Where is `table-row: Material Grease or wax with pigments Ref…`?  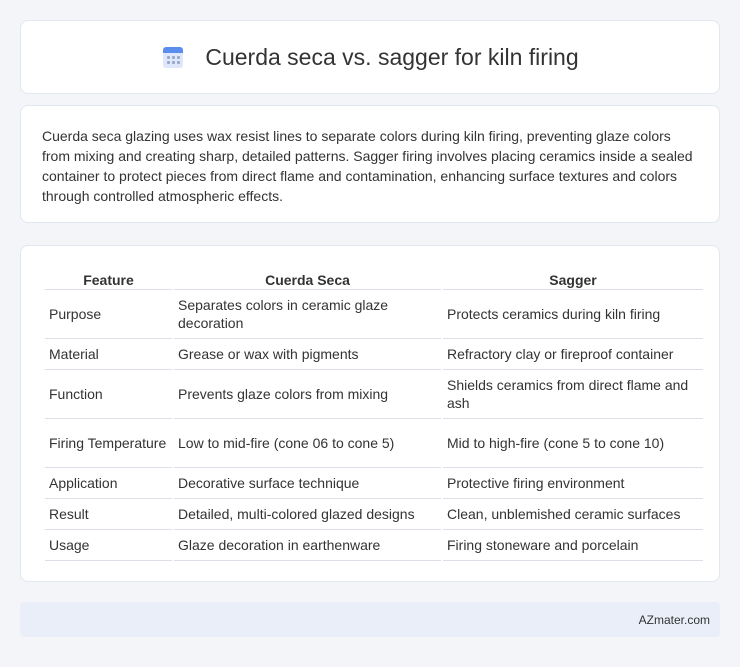
table-row: Material Grease or wax with pigments Ref… is located at coordinates (374, 354).